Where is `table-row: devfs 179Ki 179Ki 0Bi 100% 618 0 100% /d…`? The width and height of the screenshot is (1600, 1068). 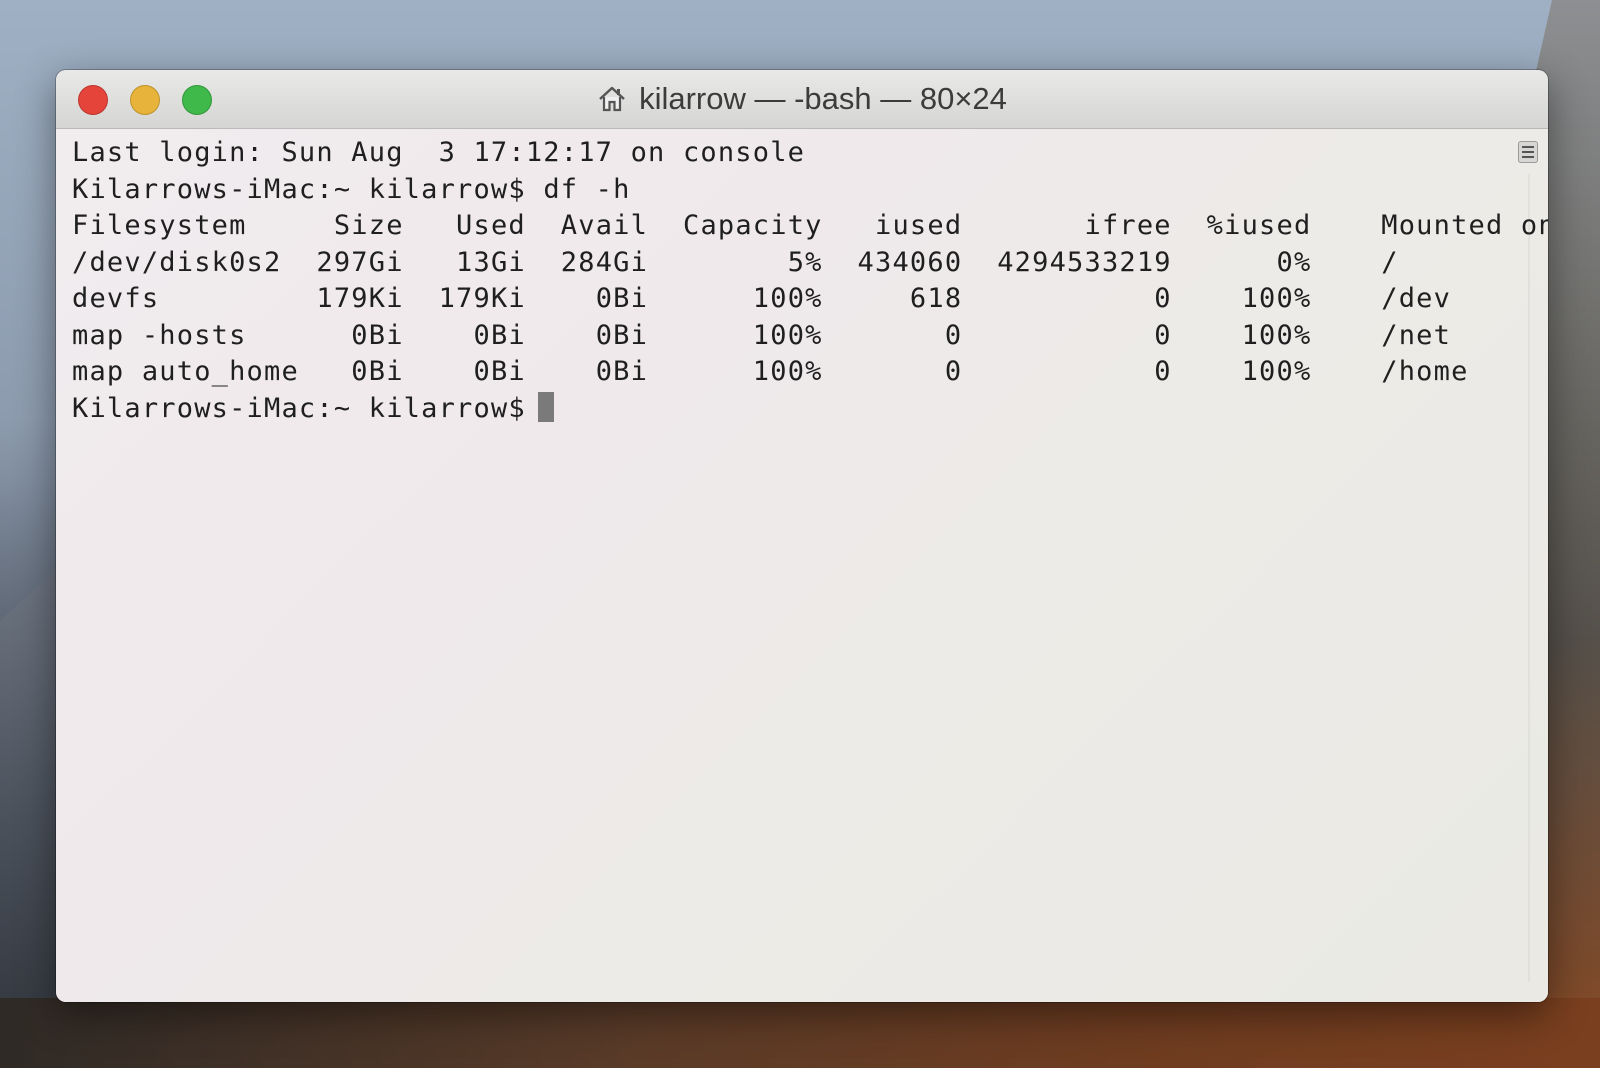
table-row: devfs 179Ki 179Ki 0Bi 100% 618 0 100% /d… is located at coordinates (785, 299).